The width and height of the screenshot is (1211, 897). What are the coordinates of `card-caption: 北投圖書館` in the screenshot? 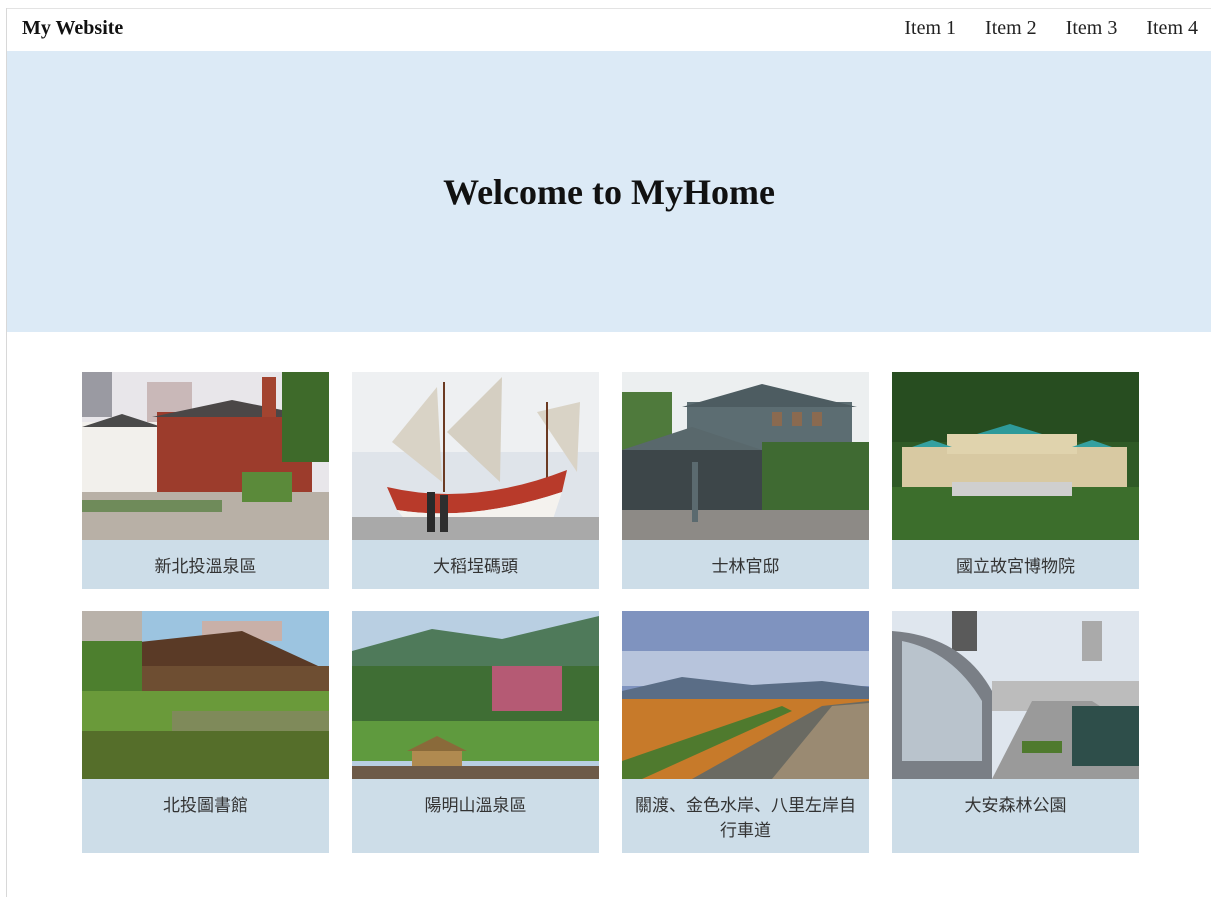 It's located at (205, 806).